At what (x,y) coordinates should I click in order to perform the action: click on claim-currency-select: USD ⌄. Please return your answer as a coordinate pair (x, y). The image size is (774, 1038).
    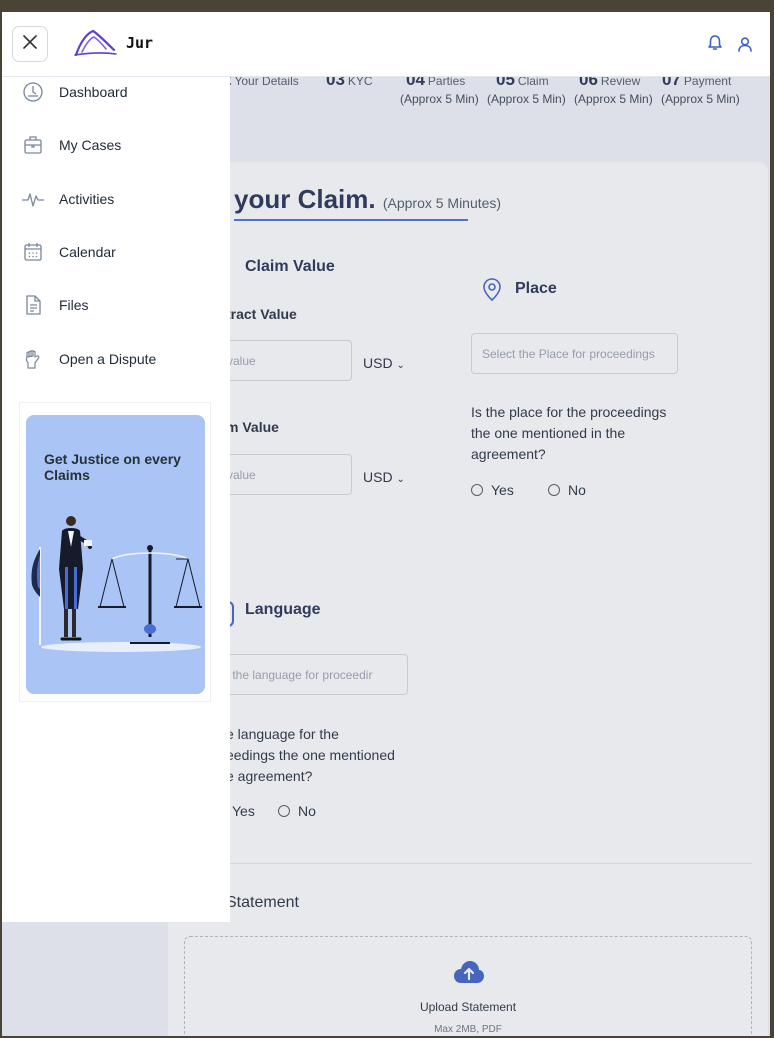
    Looking at the image, I should click on (384, 477).